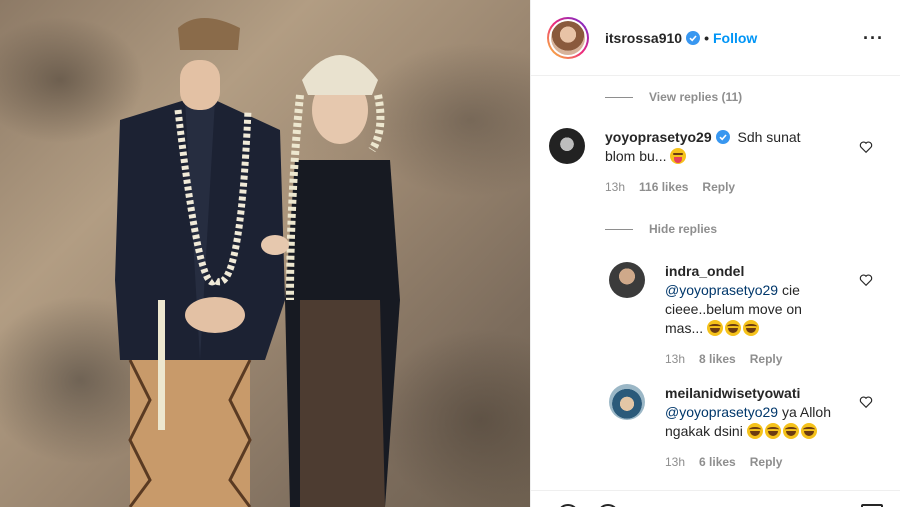 The width and height of the screenshot is (900, 507). I want to click on hide-replies-button: Hide replies, so click(661, 229).